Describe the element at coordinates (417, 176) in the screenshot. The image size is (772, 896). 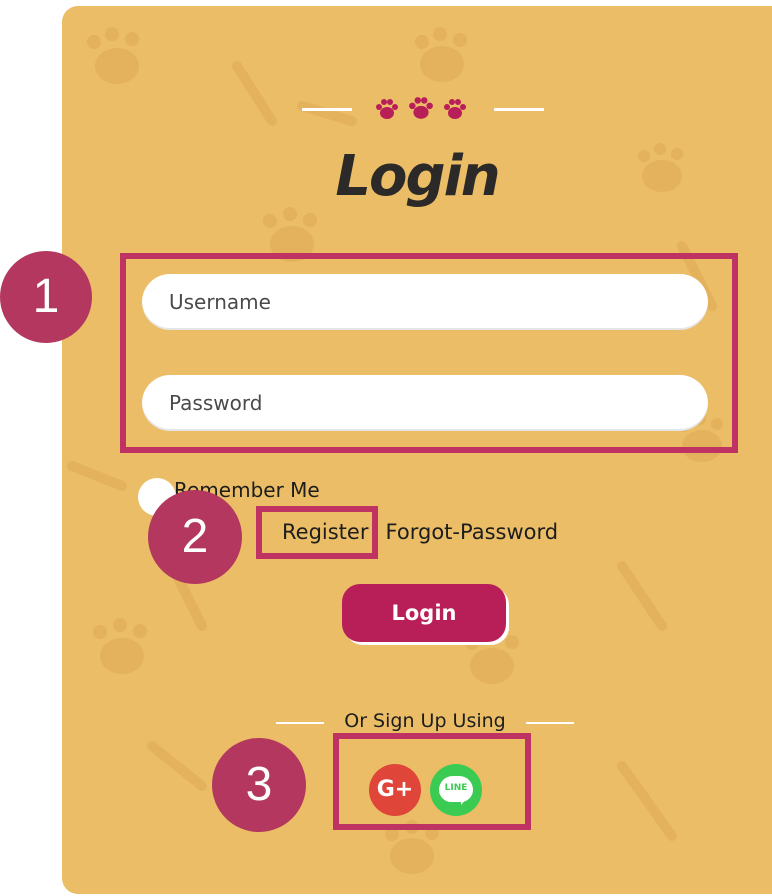
I see `page-title: Login` at that location.